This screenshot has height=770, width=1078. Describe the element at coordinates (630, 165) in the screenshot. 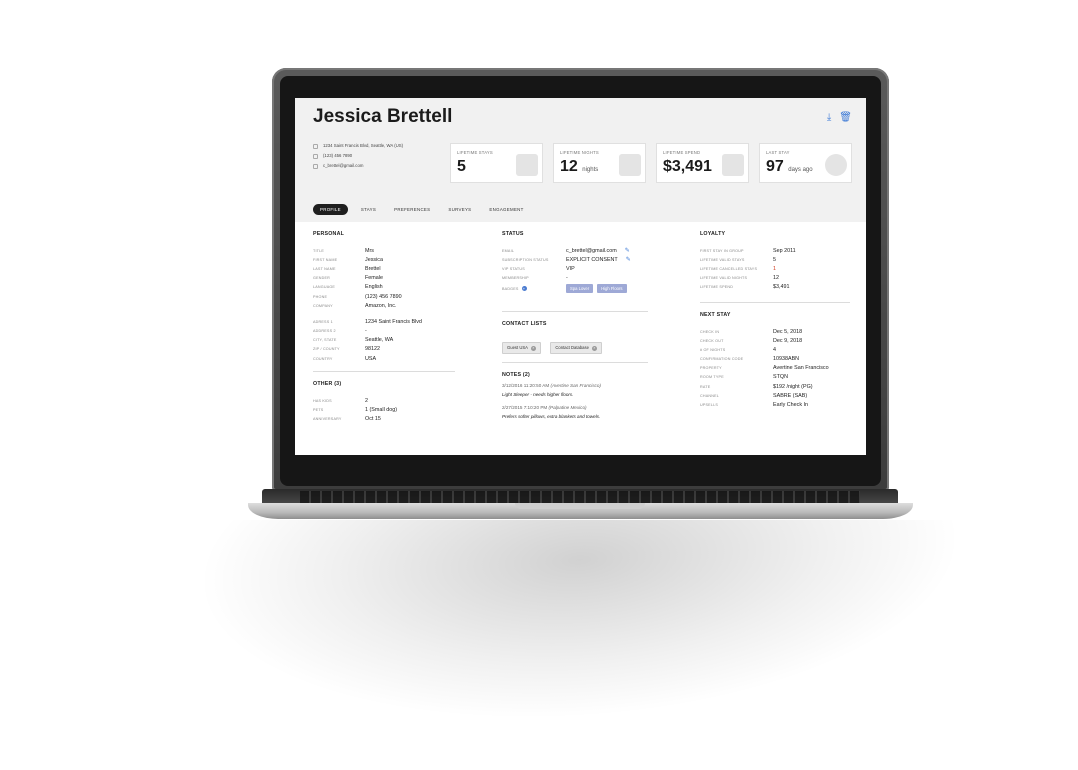

I see `bed-icon` at that location.